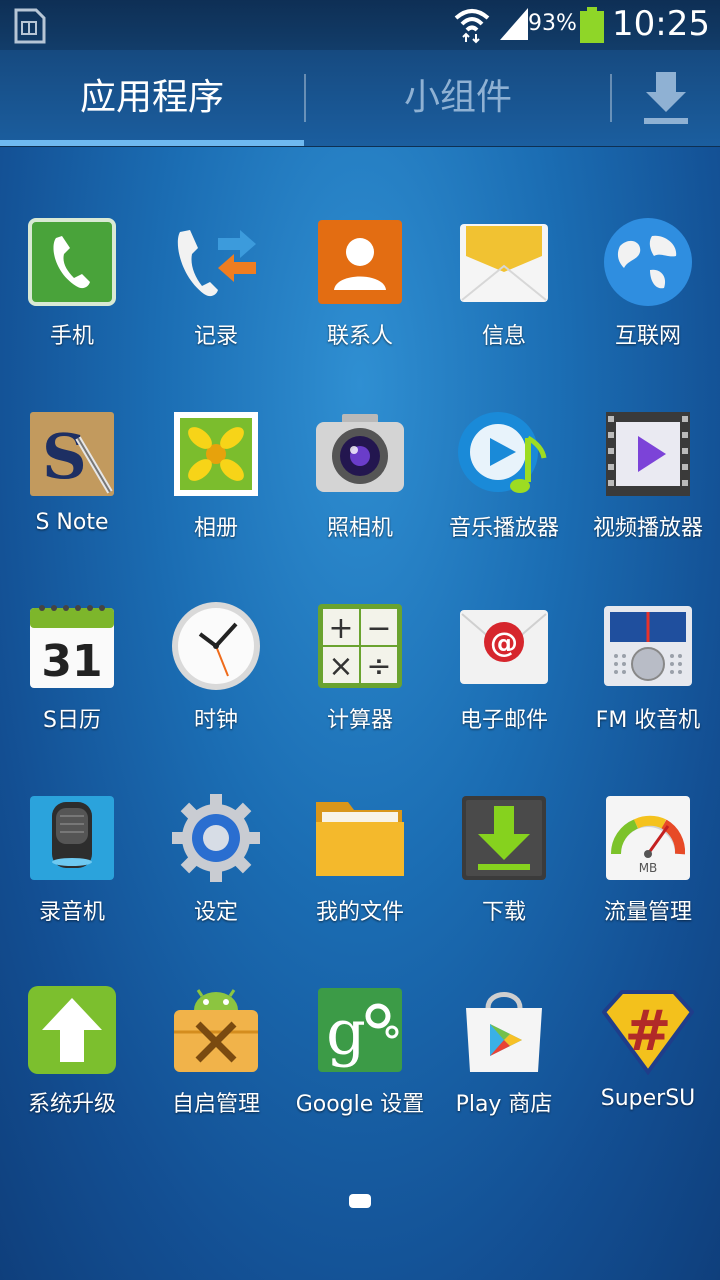  What do you see at coordinates (216, 262) in the screenshot?
I see `call-log-icon` at bounding box center [216, 262].